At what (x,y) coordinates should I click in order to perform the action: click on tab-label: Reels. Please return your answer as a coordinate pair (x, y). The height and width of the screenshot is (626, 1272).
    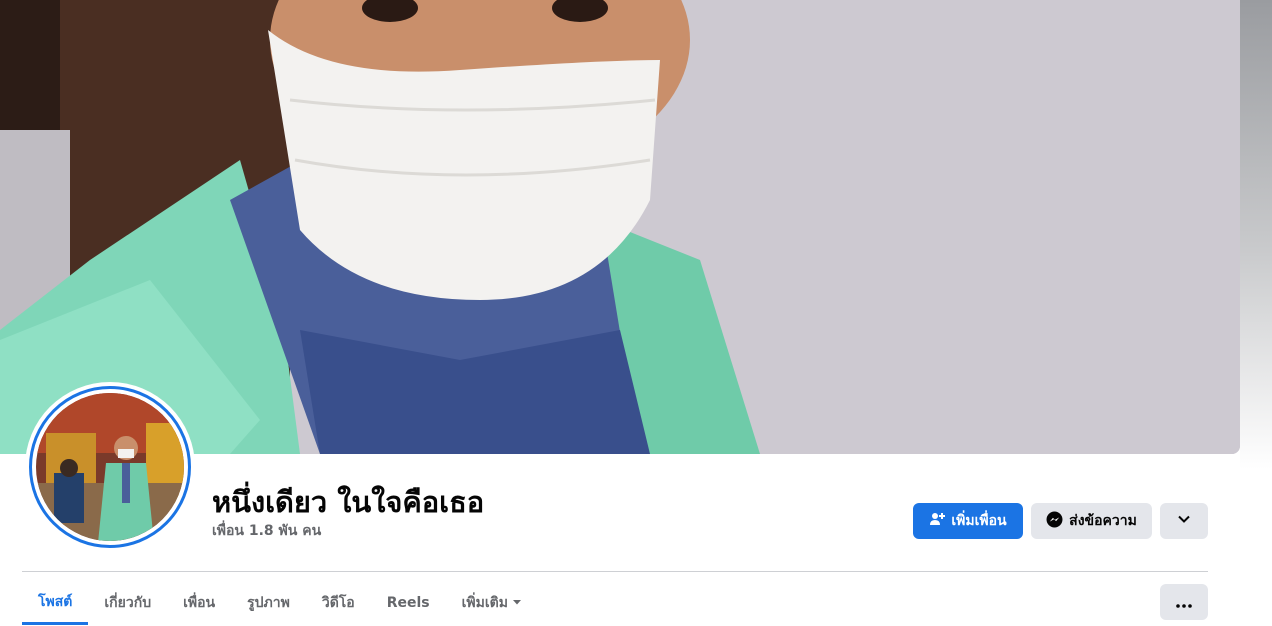
    Looking at the image, I should click on (408, 603).